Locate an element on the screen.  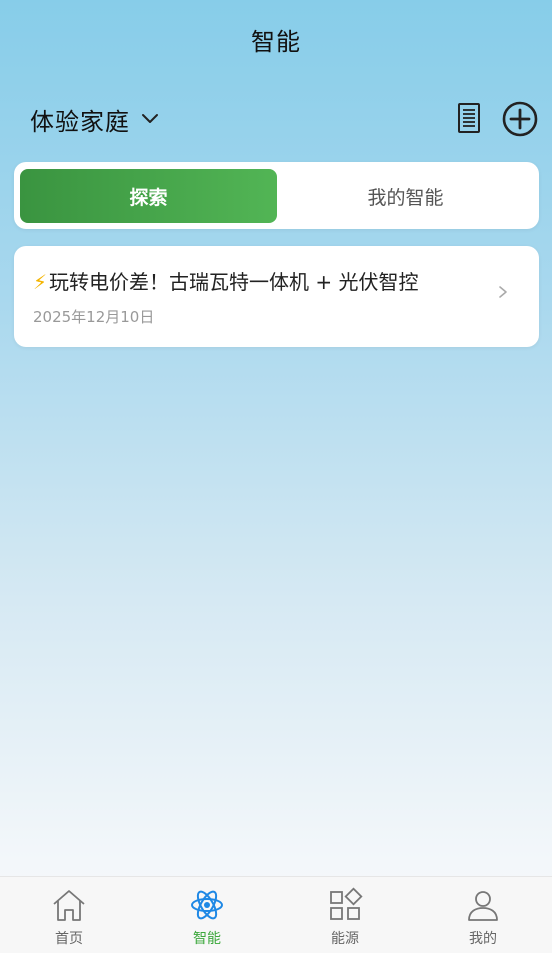
chevron-down-icon is located at coordinates (150, 118).